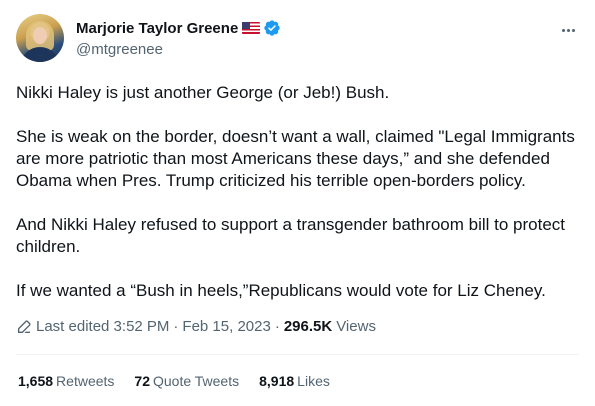 The height and width of the screenshot is (406, 595). What do you see at coordinates (297, 38) in the screenshot?
I see `tweet-header: Marjorie Taylor Greene @mtgreenee` at bounding box center [297, 38].